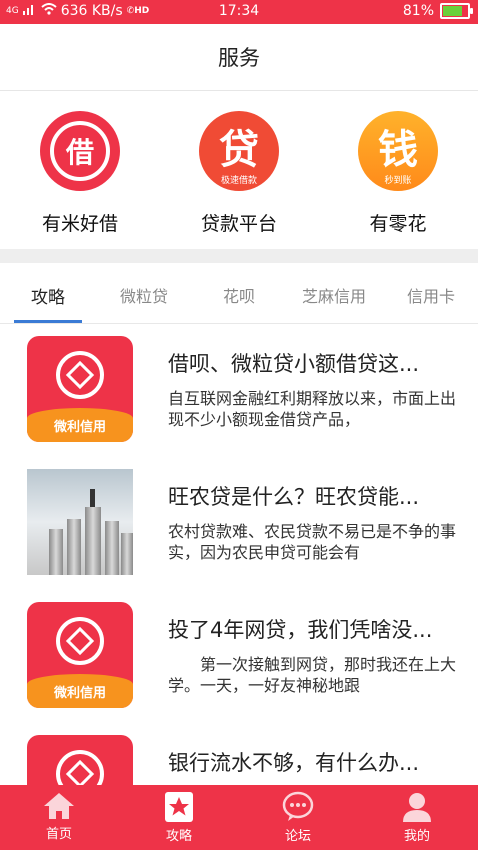 Image resolution: width=478 pixels, height=853 pixels. What do you see at coordinates (79, 224) in the screenshot?
I see `service-label: 有米好借` at bounding box center [79, 224].